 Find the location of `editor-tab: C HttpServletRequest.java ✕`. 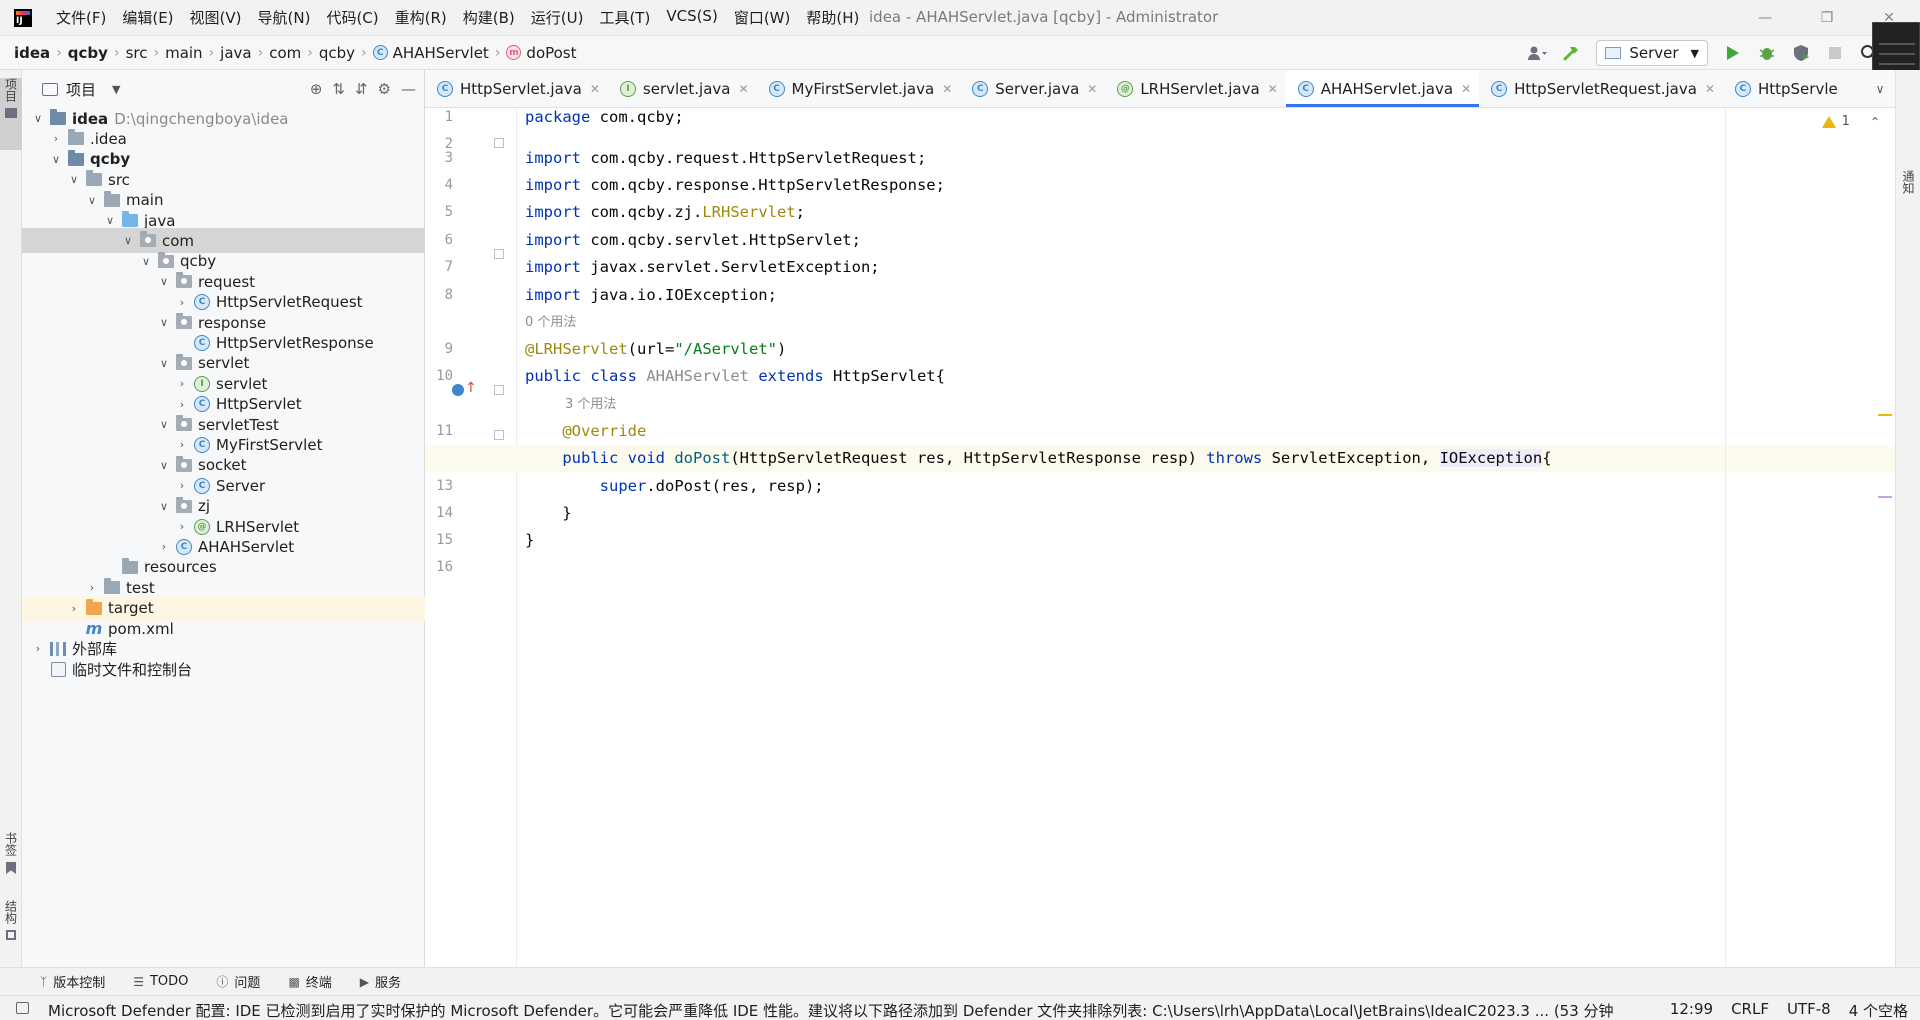

editor-tab: C HttpServletRequest.java ✕ is located at coordinates (1601, 88).